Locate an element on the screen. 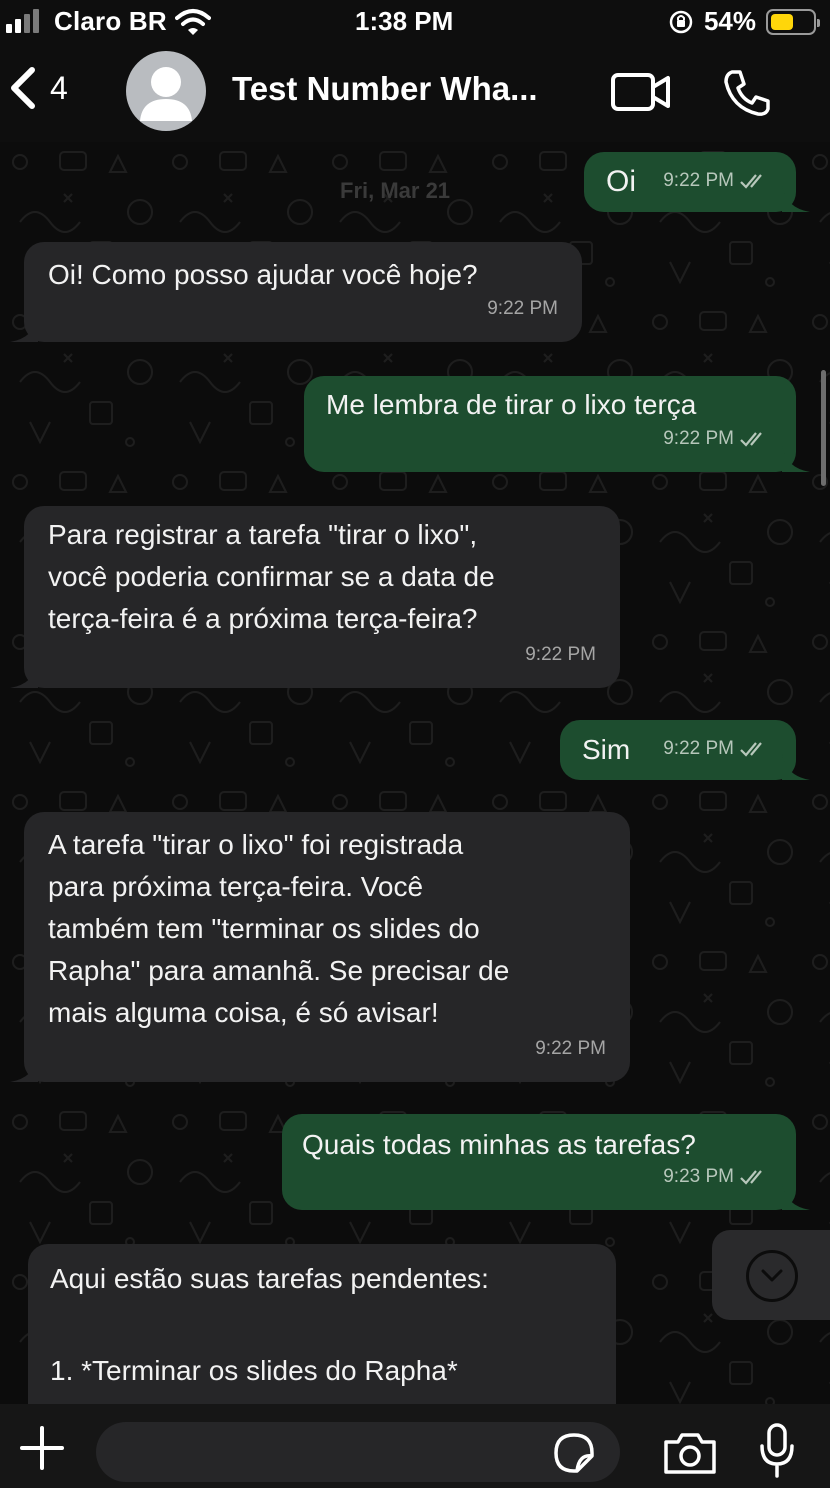  message-bubble-outgoing: Oi 9:22 PM is located at coordinates (697, 182).